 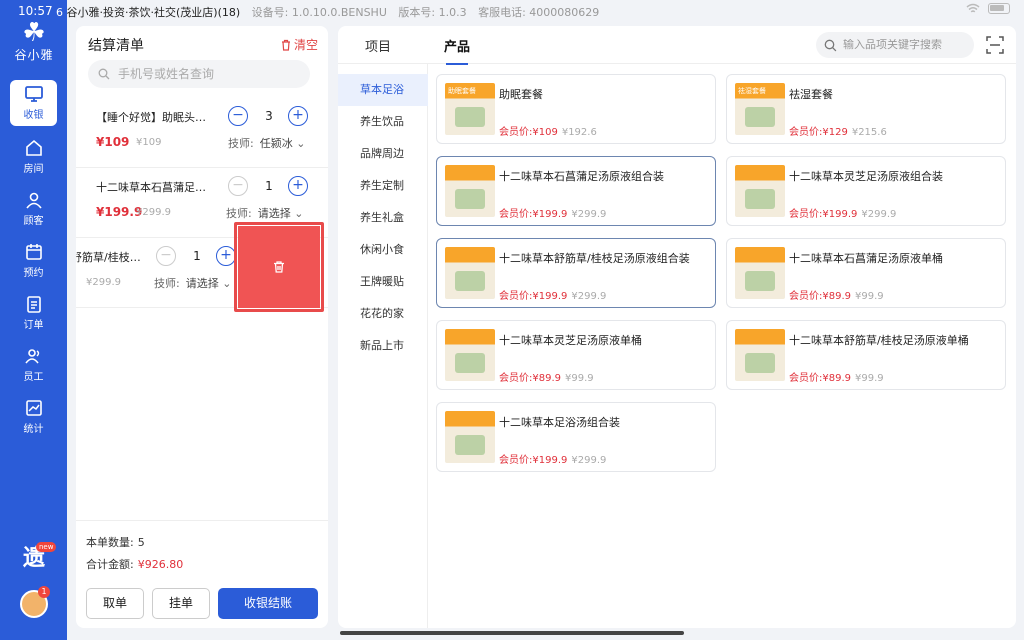 What do you see at coordinates (559, 422) in the screenshot?
I see `product-name: 十二味草本足浴汤组合装` at bounding box center [559, 422].